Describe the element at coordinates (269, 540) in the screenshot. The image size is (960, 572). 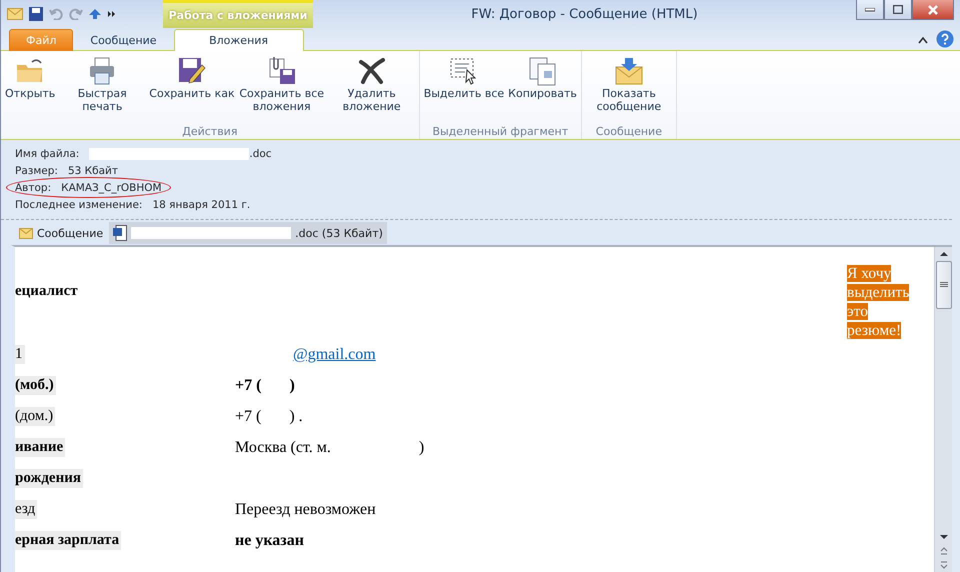
I see `field-value: не указан` at that location.